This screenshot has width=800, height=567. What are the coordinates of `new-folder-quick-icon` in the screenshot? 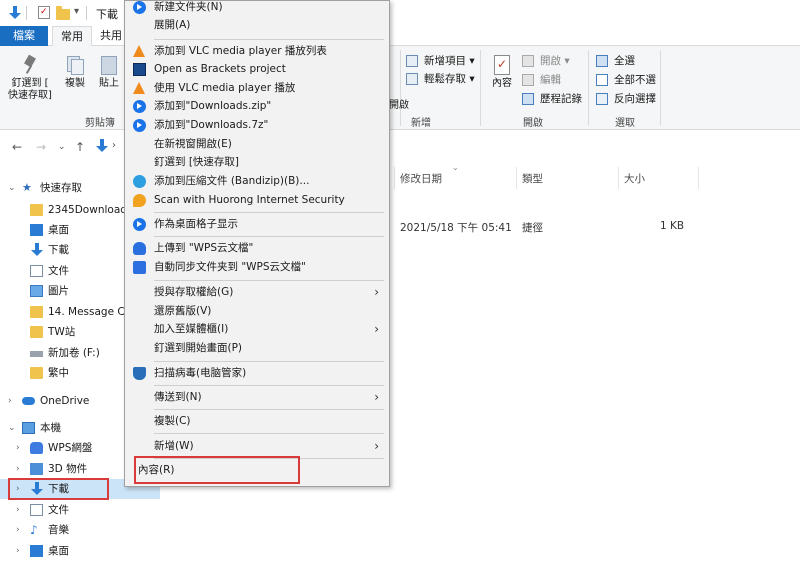 It's located at (63, 13).